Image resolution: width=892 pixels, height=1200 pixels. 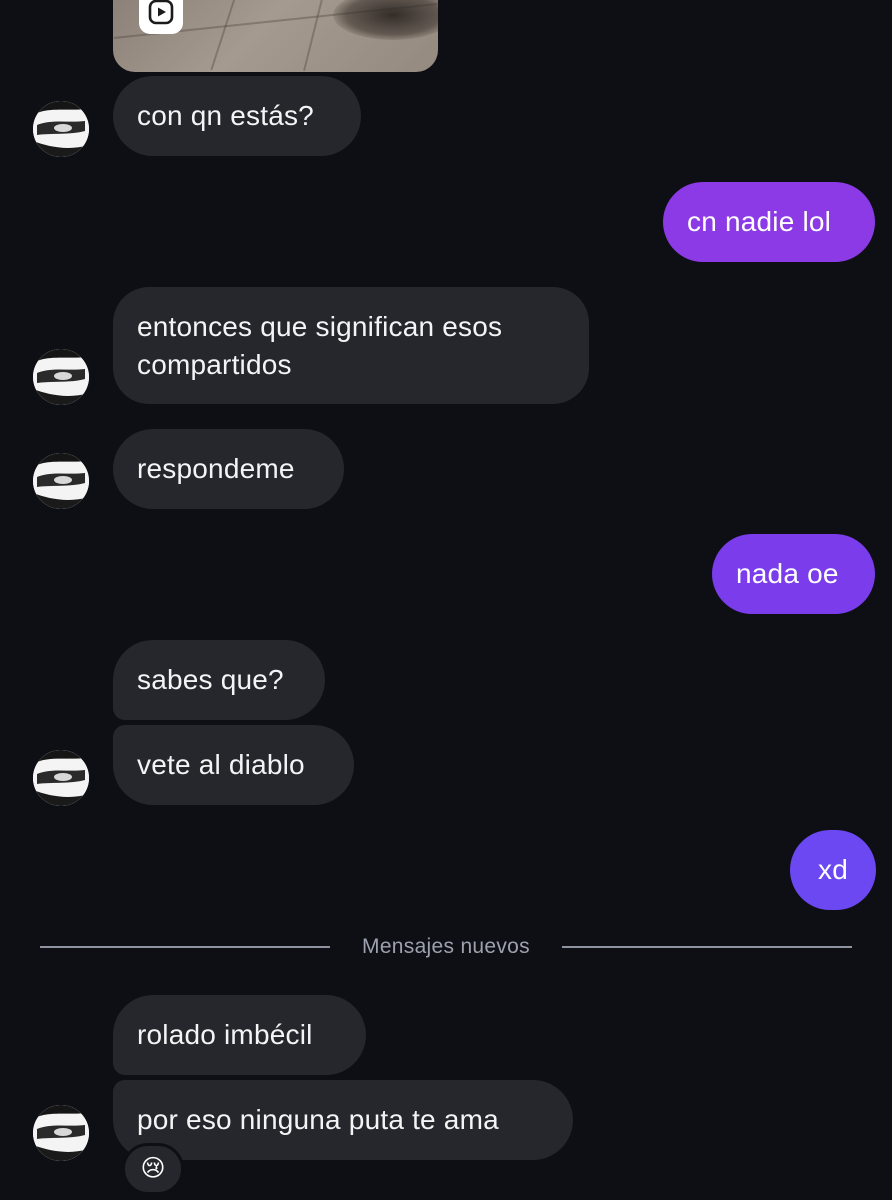 I want to click on message-outgoing: nada oe, so click(x=793, y=574).